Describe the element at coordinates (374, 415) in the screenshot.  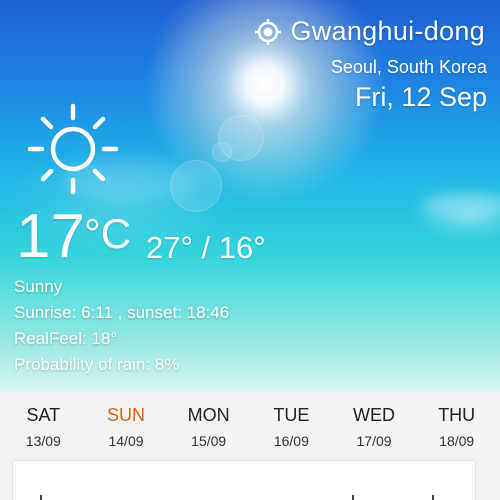
I see `forecast-day-name: WED` at that location.